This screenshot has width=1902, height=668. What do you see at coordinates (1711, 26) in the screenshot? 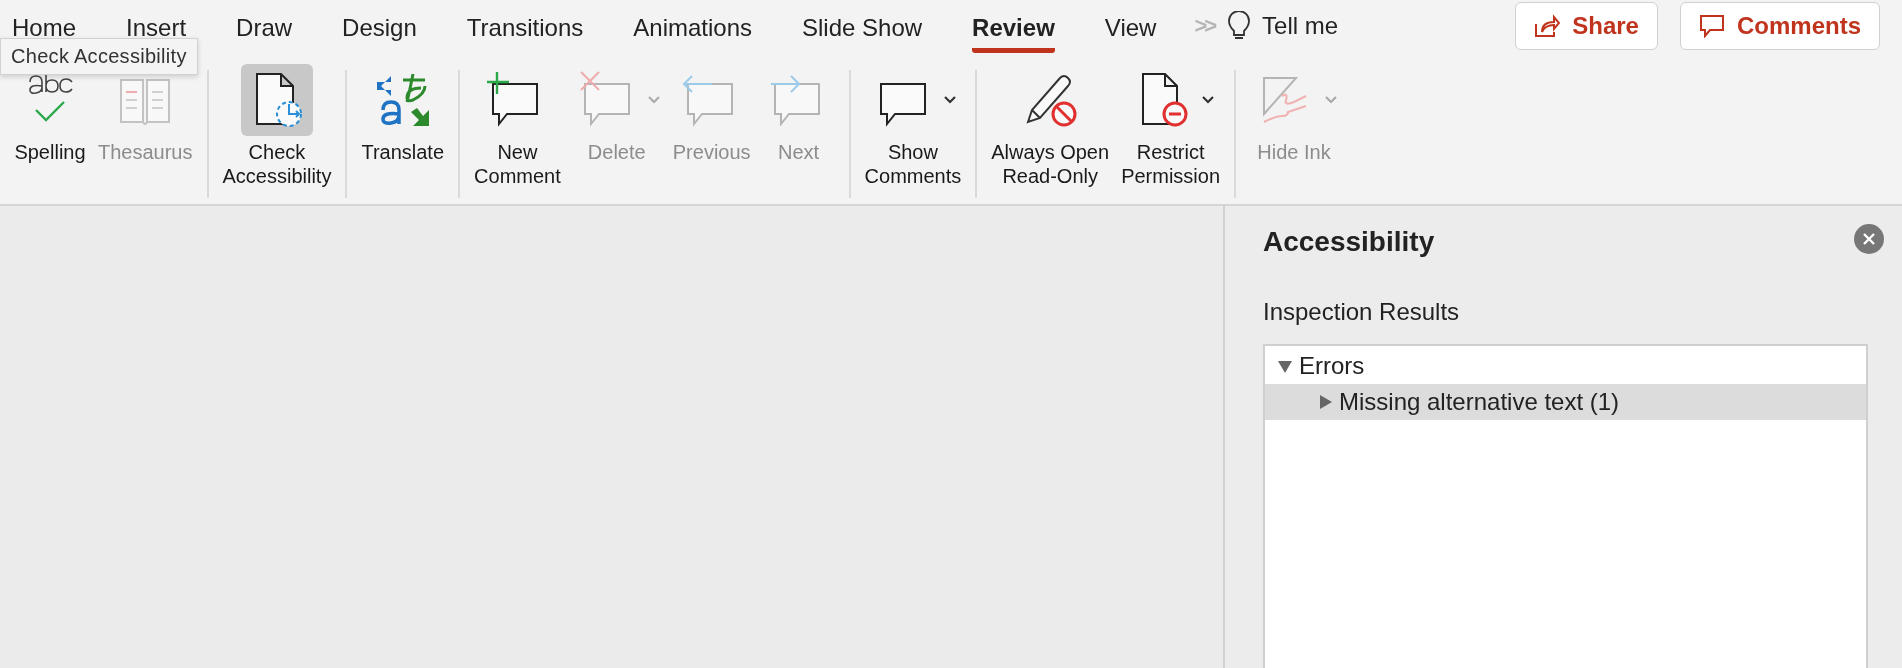
I see `comment-icon` at bounding box center [1711, 26].